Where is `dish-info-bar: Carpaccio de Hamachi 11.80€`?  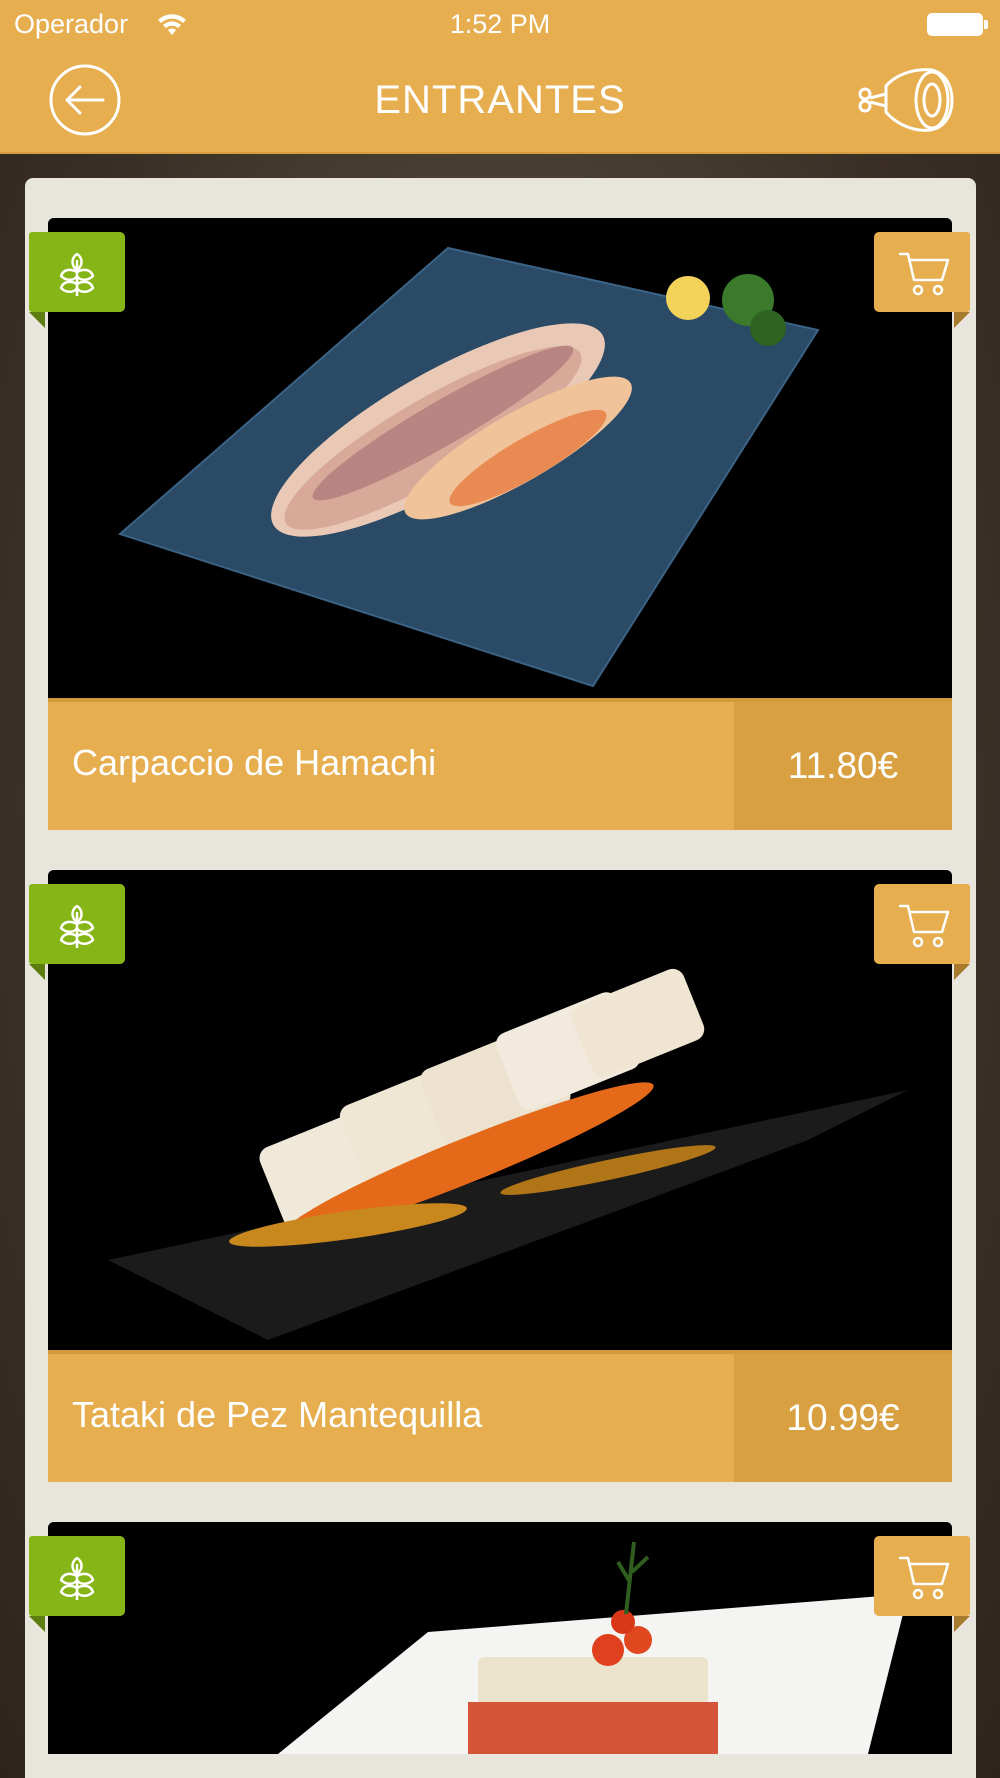 dish-info-bar: Carpaccio de Hamachi 11.80€ is located at coordinates (500, 764).